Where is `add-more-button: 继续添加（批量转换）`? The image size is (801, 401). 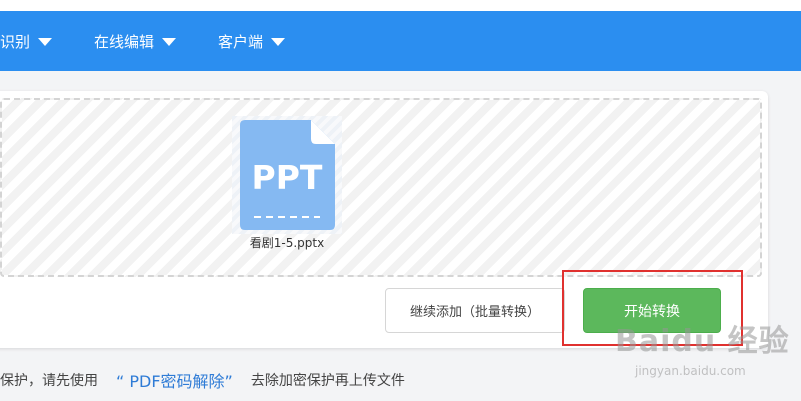 add-more-button: 继续添加（批量转换） is located at coordinates (475, 310).